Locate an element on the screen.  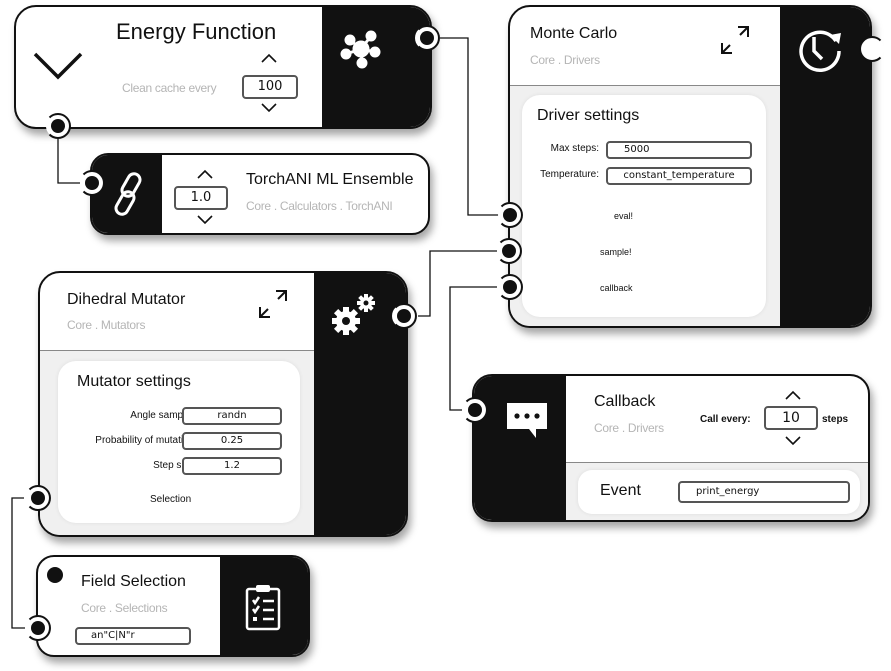
wire-selection is located at coordinates (18, 563).